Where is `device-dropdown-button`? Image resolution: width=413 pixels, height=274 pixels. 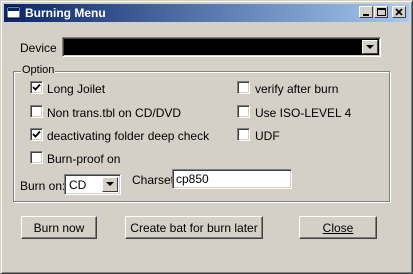
device-dropdown-button is located at coordinates (370, 47).